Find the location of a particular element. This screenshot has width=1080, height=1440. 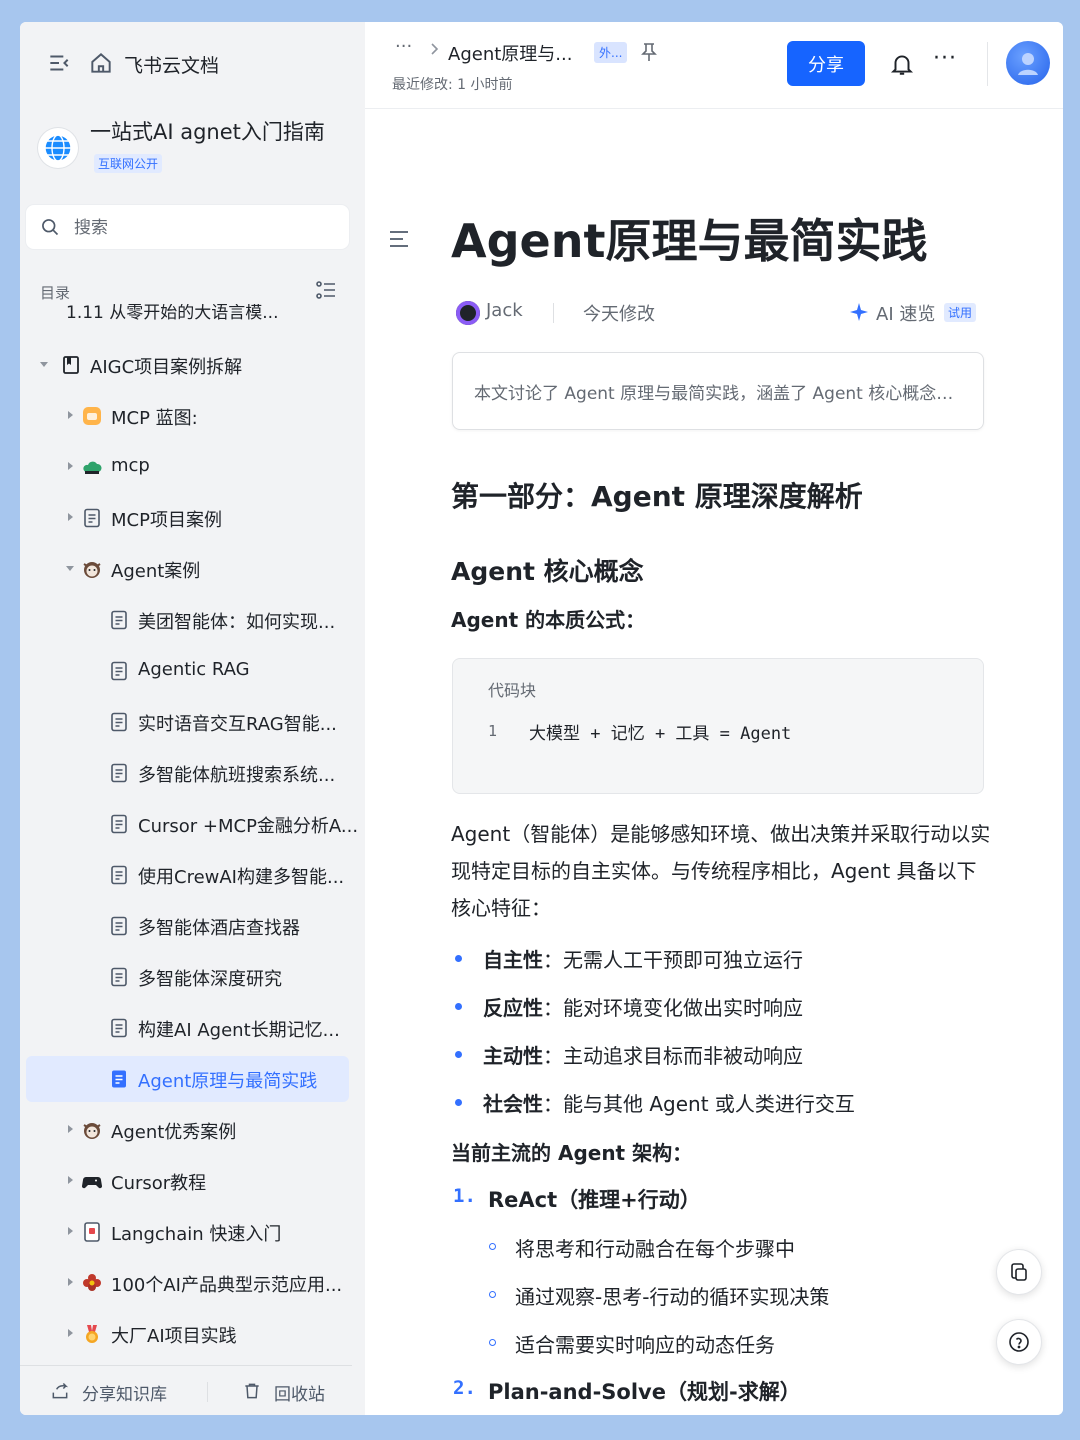

sidebar-tree-item: MCP项目案例 is located at coordinates (187, 518).